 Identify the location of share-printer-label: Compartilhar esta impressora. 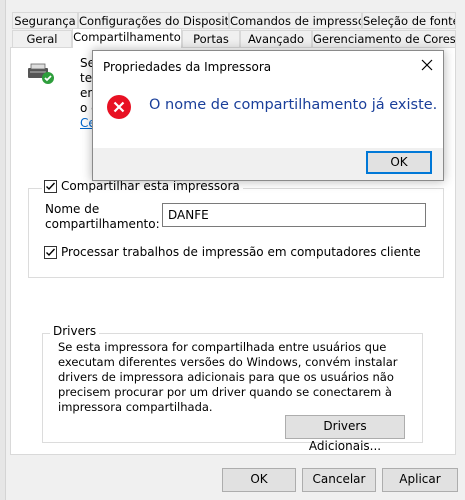
(150, 186).